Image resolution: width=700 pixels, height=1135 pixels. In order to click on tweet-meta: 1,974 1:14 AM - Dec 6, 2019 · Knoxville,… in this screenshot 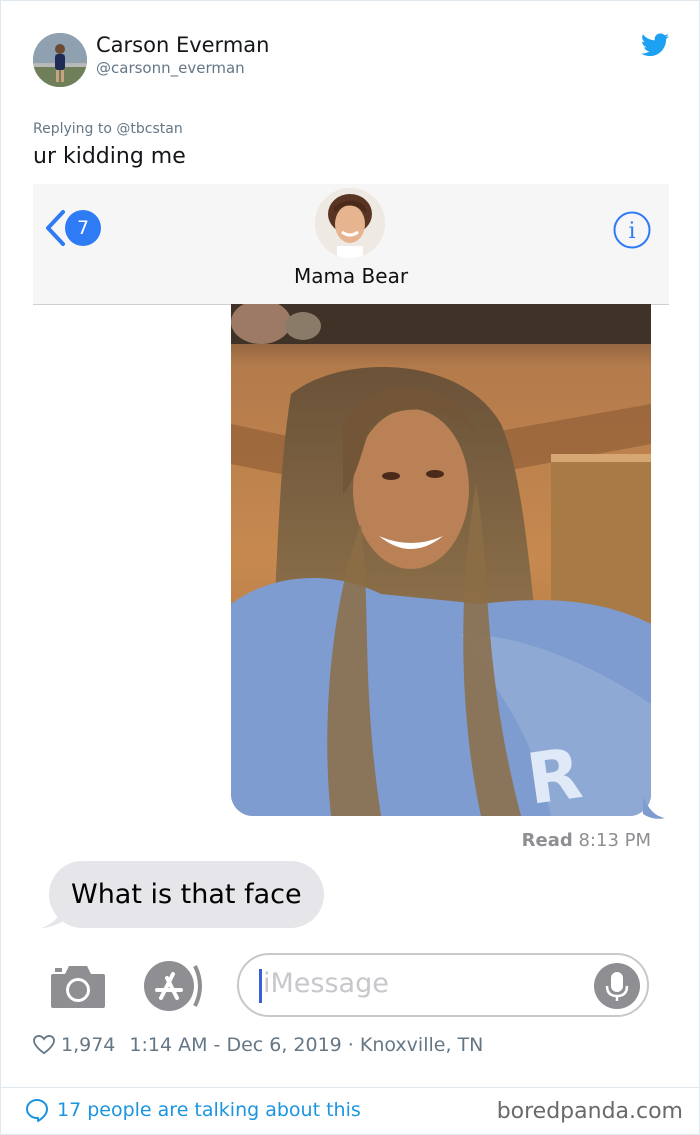, I will do `click(258, 1045)`.